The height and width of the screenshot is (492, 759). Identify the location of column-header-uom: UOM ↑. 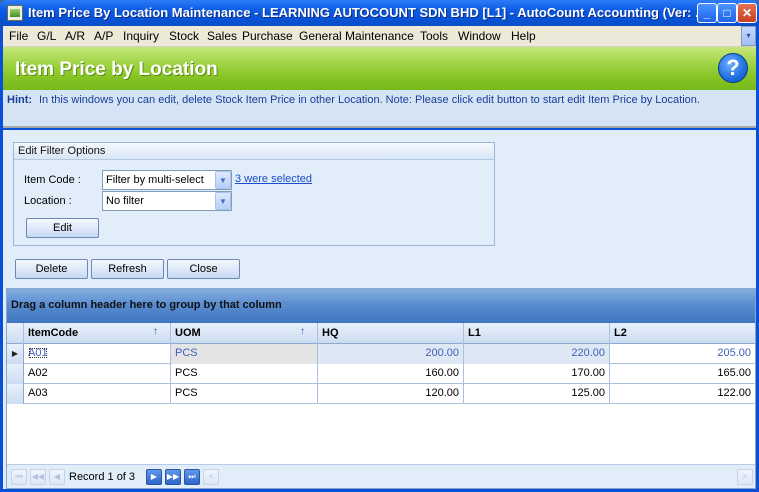
(244, 333).